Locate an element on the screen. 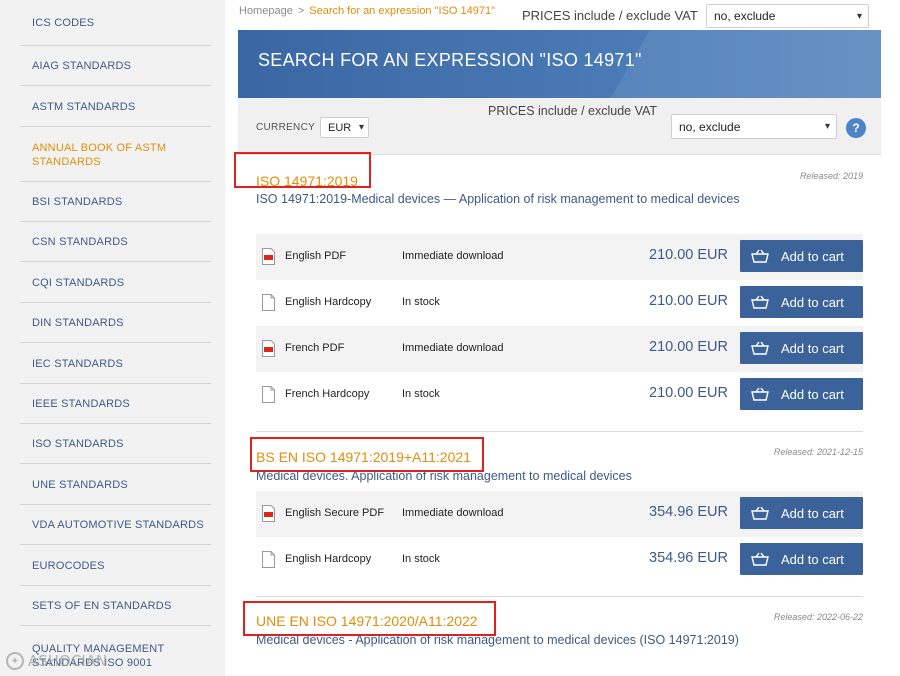  sidebar-item-label: DIN STANDARDS is located at coordinates (115, 323).